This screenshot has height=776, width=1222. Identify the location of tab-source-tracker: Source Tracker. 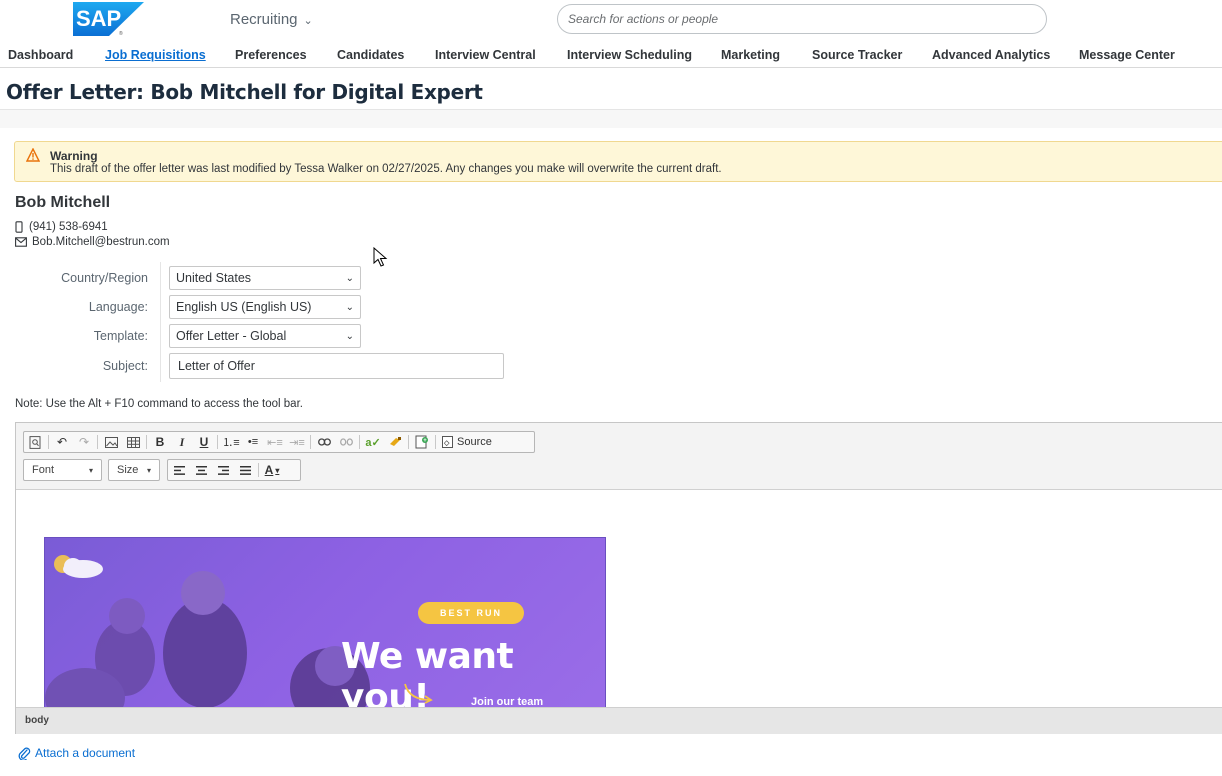
(857, 53).